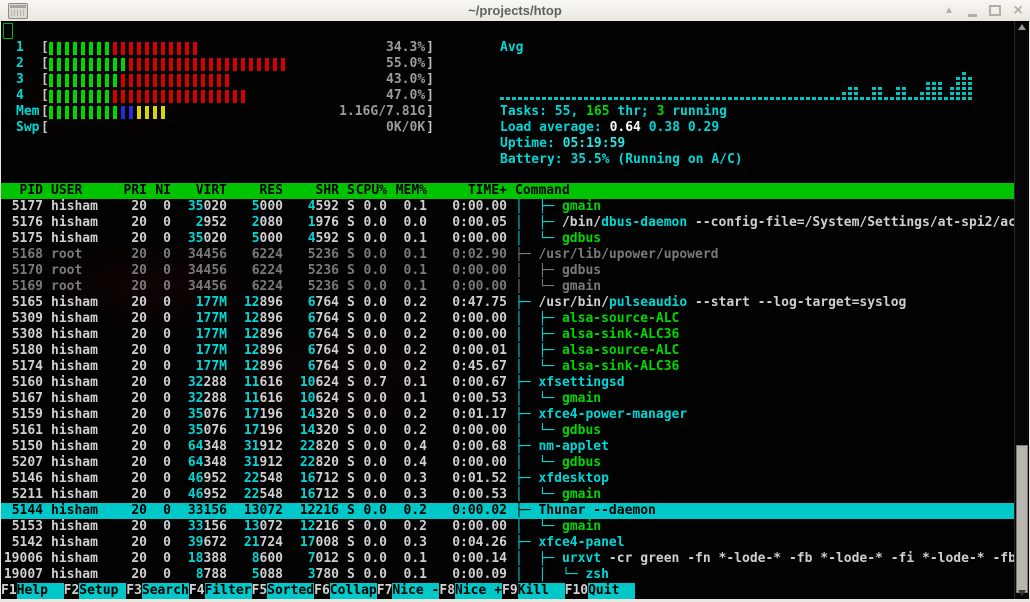  Describe the element at coordinates (203, 191) in the screenshot. I see `column-header-virt: VIRT` at that location.